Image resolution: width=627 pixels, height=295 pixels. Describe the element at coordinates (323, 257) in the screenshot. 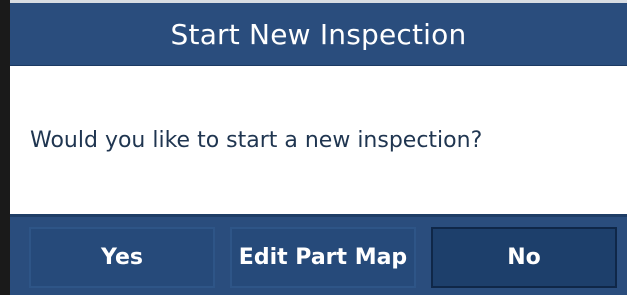

I see `edit-part-map-button: Edit Part Map` at that location.